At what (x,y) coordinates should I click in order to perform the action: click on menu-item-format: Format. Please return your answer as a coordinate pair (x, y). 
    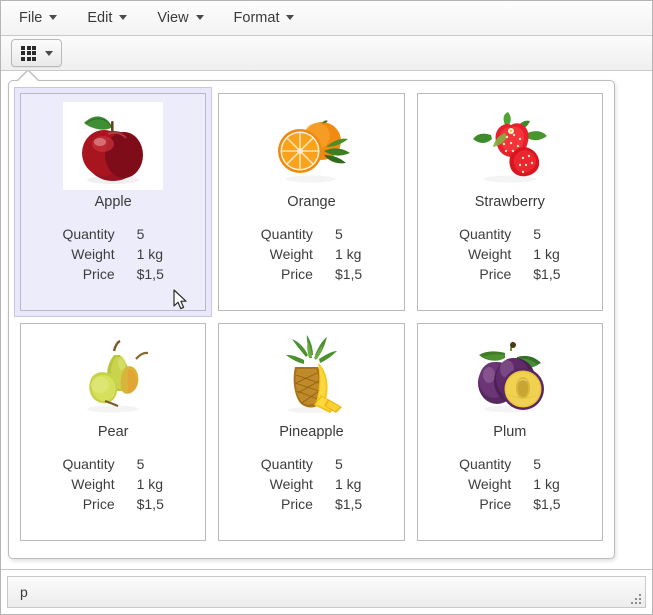
    Looking at the image, I should click on (267, 18).